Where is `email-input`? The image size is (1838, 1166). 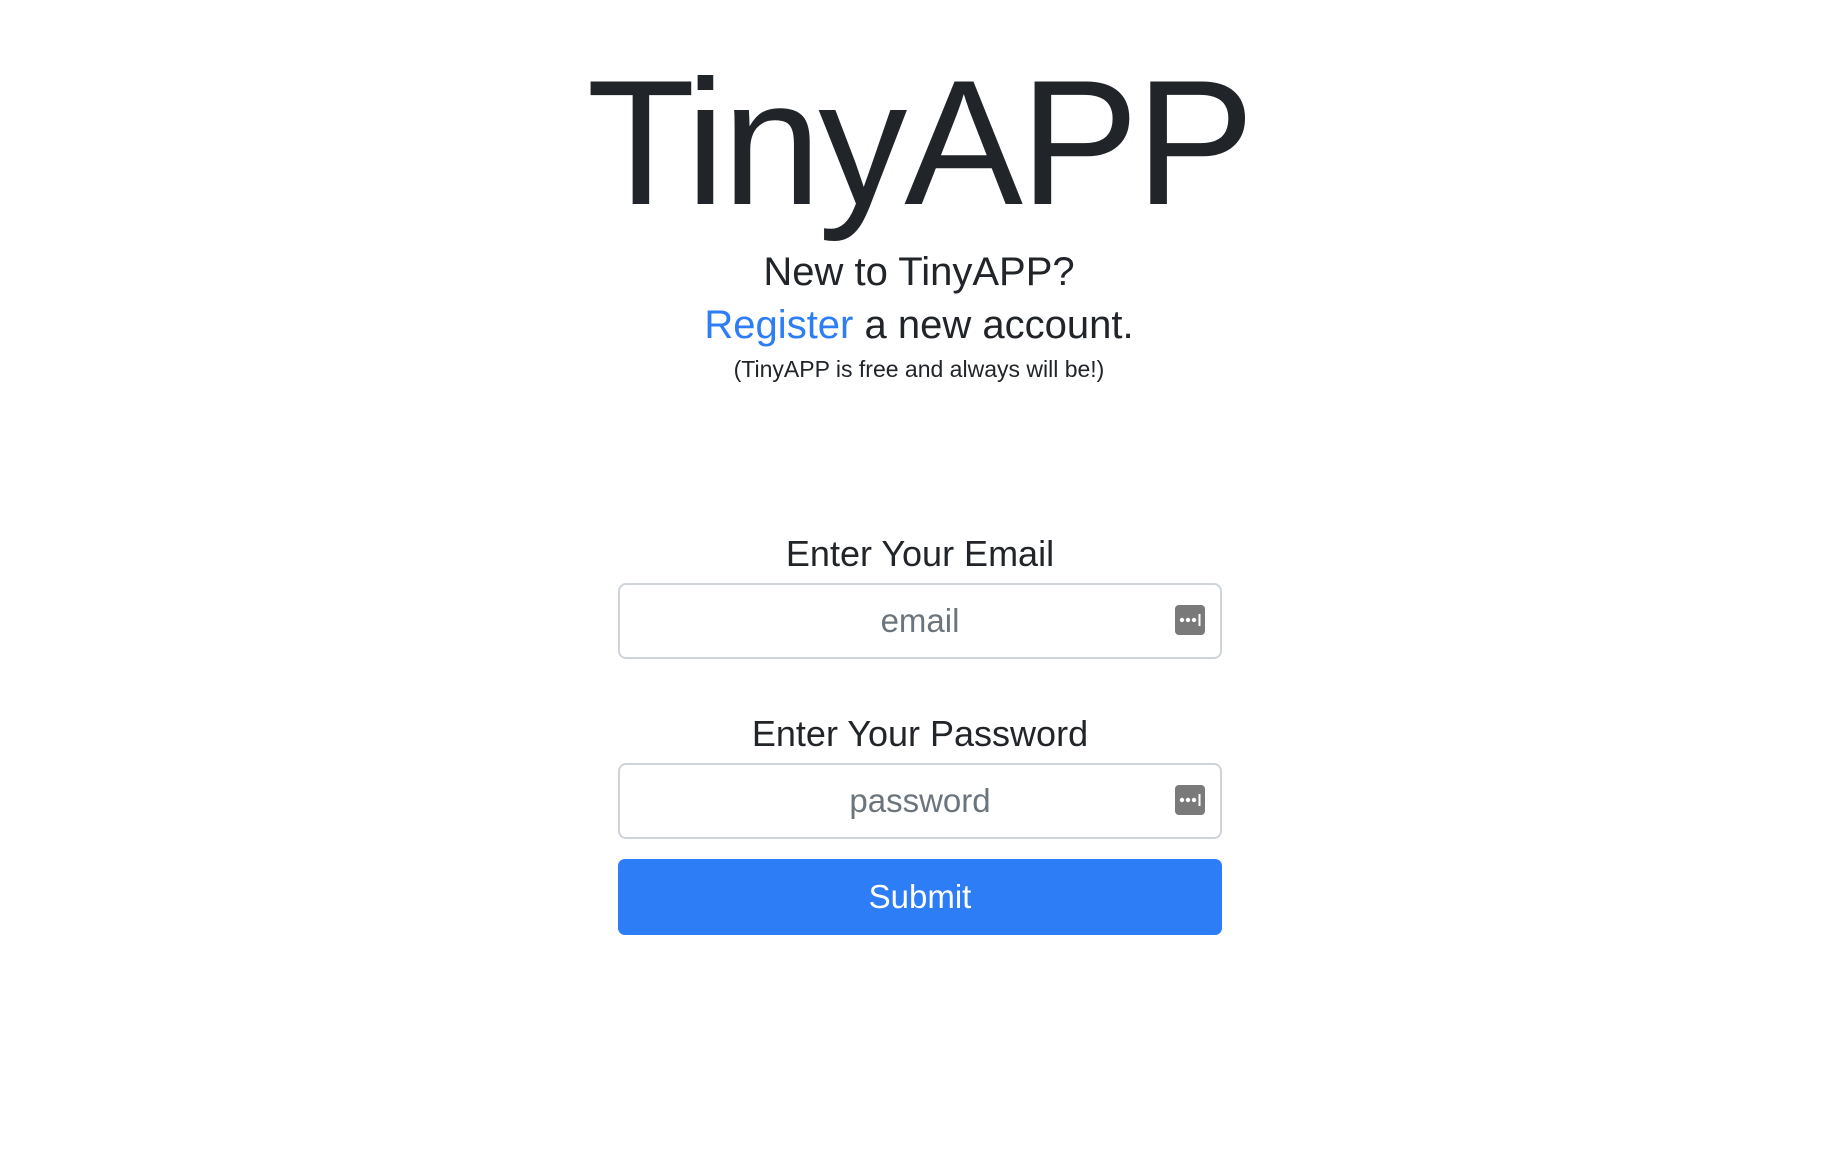
email-input is located at coordinates (920, 621).